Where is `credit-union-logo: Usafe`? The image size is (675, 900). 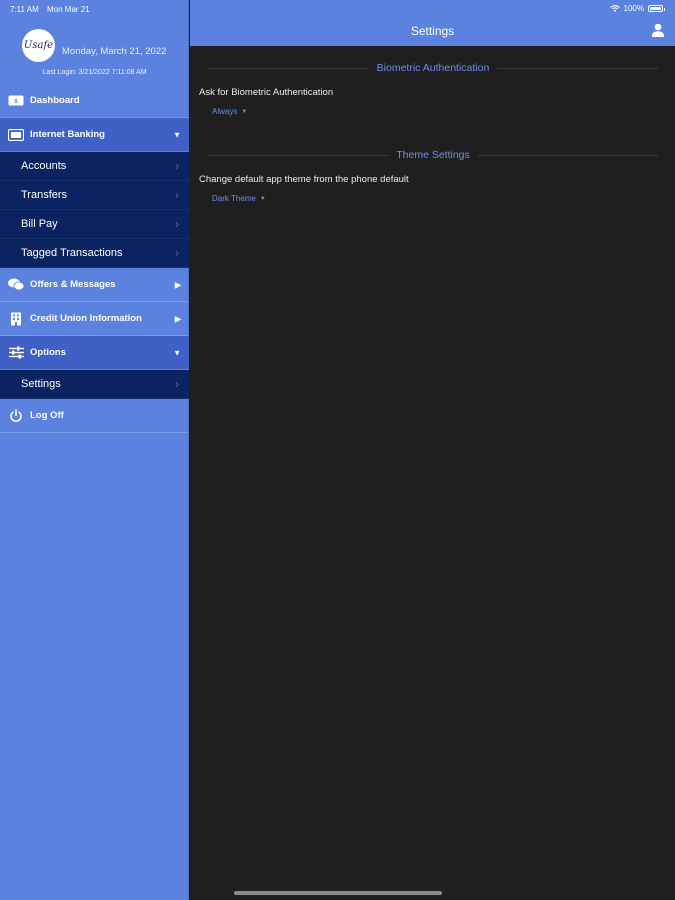 credit-union-logo: Usafe is located at coordinates (38, 45).